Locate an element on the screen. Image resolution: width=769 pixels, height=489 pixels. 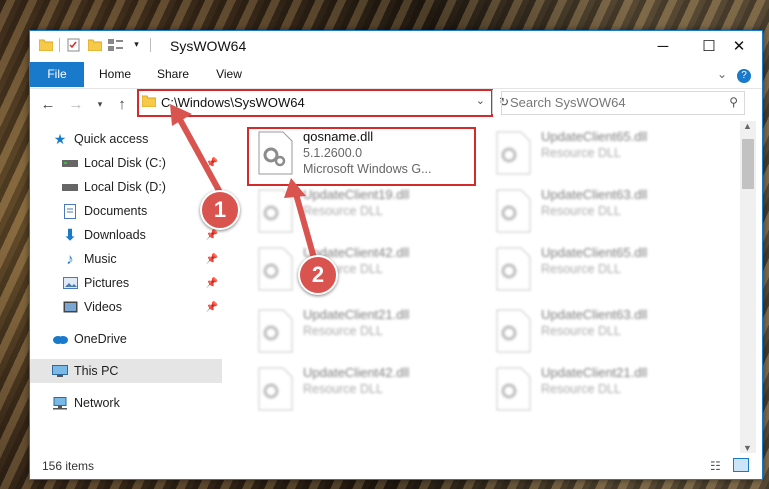
arrow-2-head is located at coordinates (295, 188).